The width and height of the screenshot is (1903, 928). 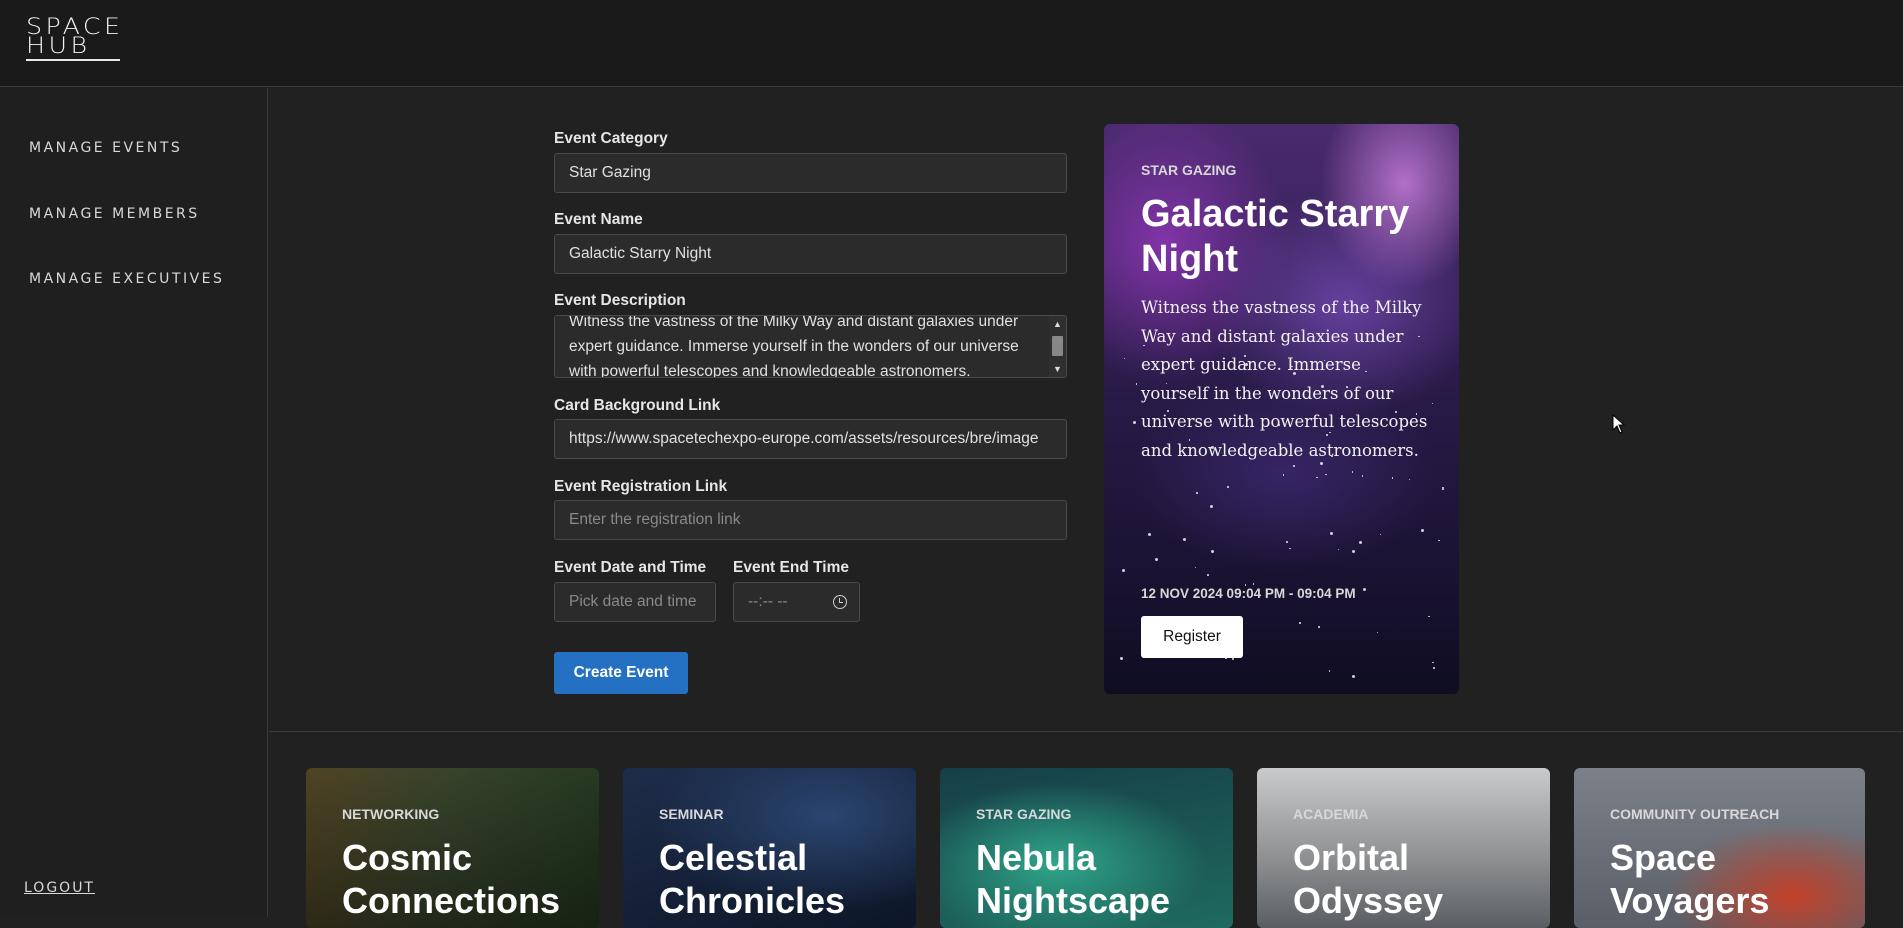 What do you see at coordinates (691, 814) in the screenshot?
I see `event-card-category: SEMINAR` at bounding box center [691, 814].